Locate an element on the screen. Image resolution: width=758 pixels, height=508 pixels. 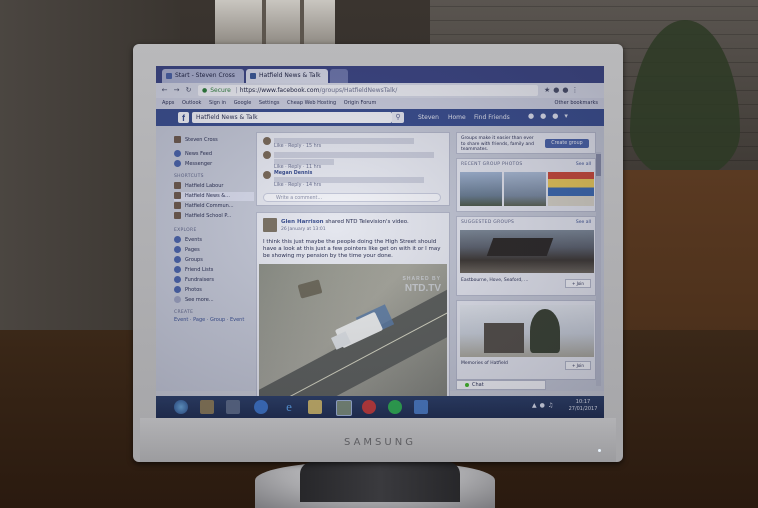
nav-profile-link: Steven is located at coordinates (428, 117).